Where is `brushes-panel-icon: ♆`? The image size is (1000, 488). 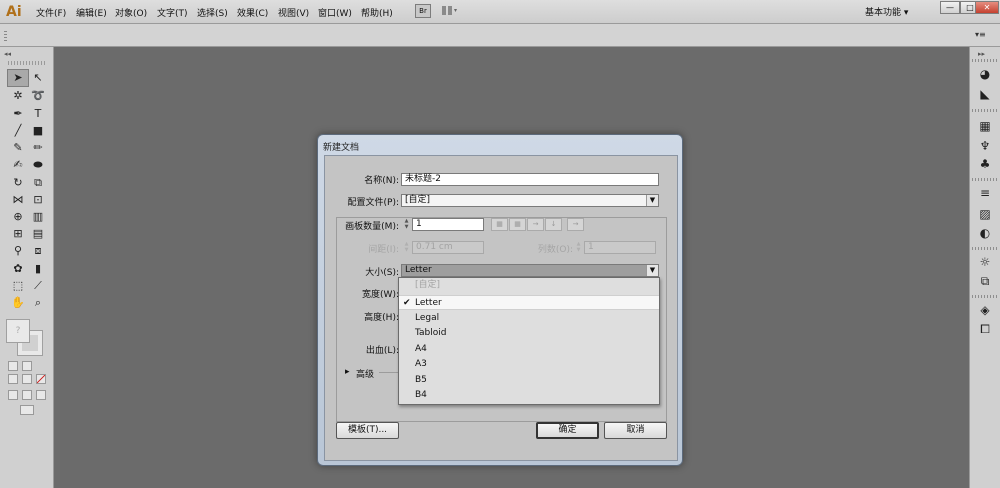
brushes-panel-icon: ♆ is located at coordinates (985, 146).